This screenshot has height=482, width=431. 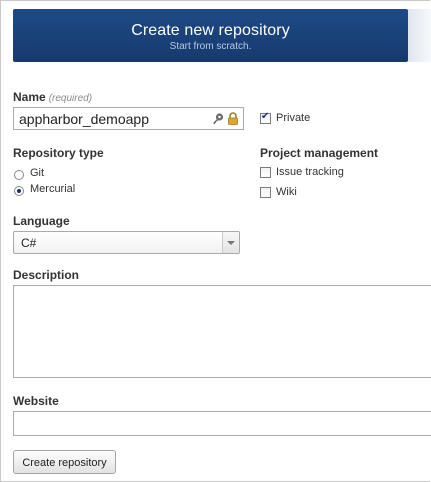 I want to click on name-input-icons, so click(x=225, y=118).